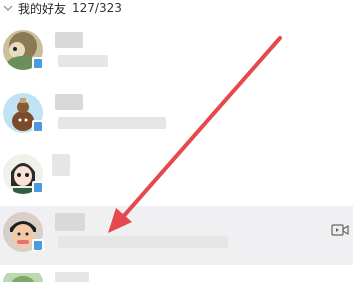 The height and width of the screenshot is (282, 353). Describe the element at coordinates (176, 8) in the screenshot. I see `friend-group-header: 我的好友 127/323` at that location.